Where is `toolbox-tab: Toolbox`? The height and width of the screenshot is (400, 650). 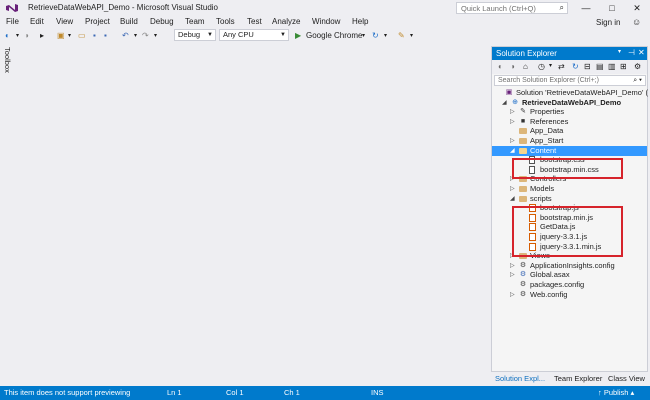
toolbox-tab: Toolbox is located at coordinates (7, 60).